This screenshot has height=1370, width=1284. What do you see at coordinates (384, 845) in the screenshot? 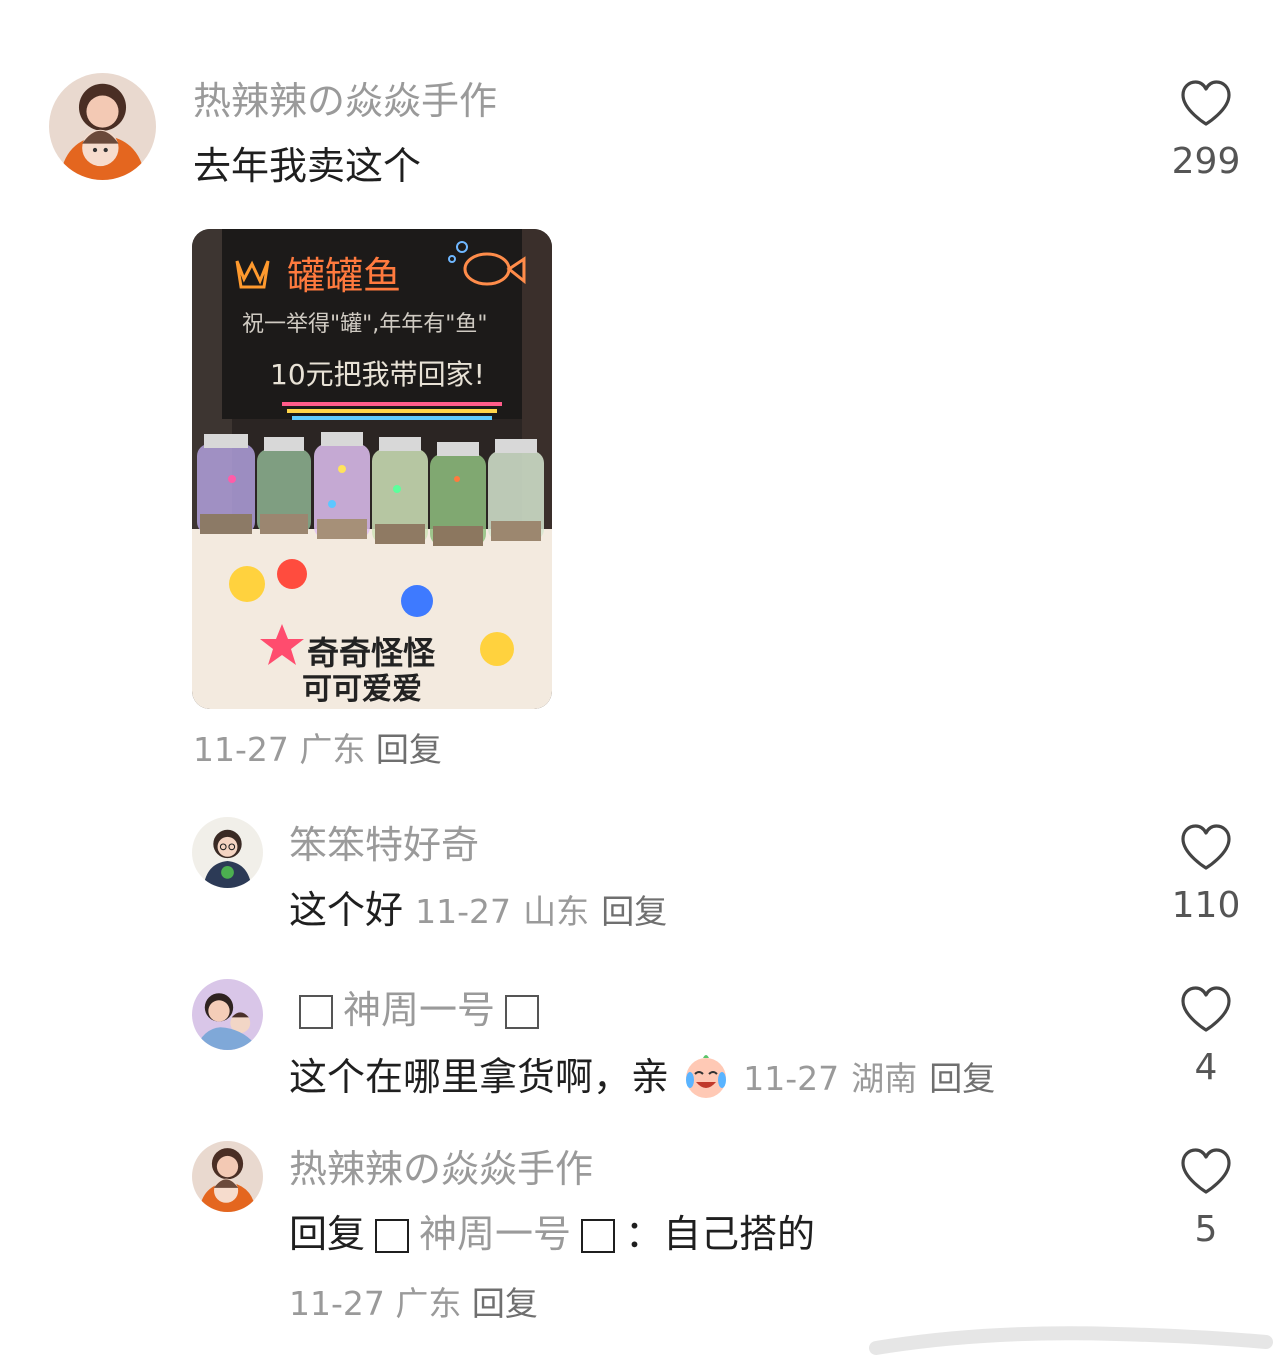
I see `comment-username: 笨笨特好奇` at bounding box center [384, 845].